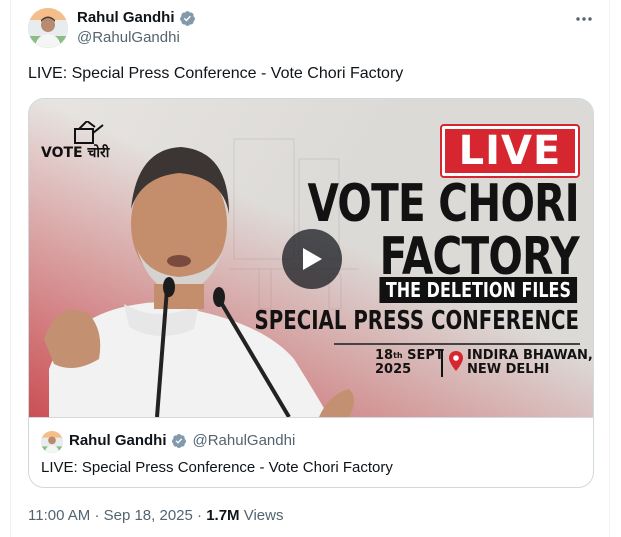  Describe the element at coordinates (442, 363) in the screenshot. I see `date-venue-separator` at that location.